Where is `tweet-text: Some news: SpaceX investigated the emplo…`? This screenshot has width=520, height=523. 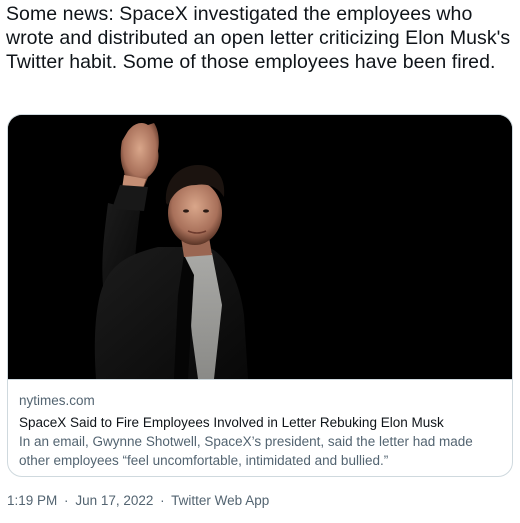
tweet-text: Some news: SpaceX investigated the emplo… is located at coordinates (258, 38).